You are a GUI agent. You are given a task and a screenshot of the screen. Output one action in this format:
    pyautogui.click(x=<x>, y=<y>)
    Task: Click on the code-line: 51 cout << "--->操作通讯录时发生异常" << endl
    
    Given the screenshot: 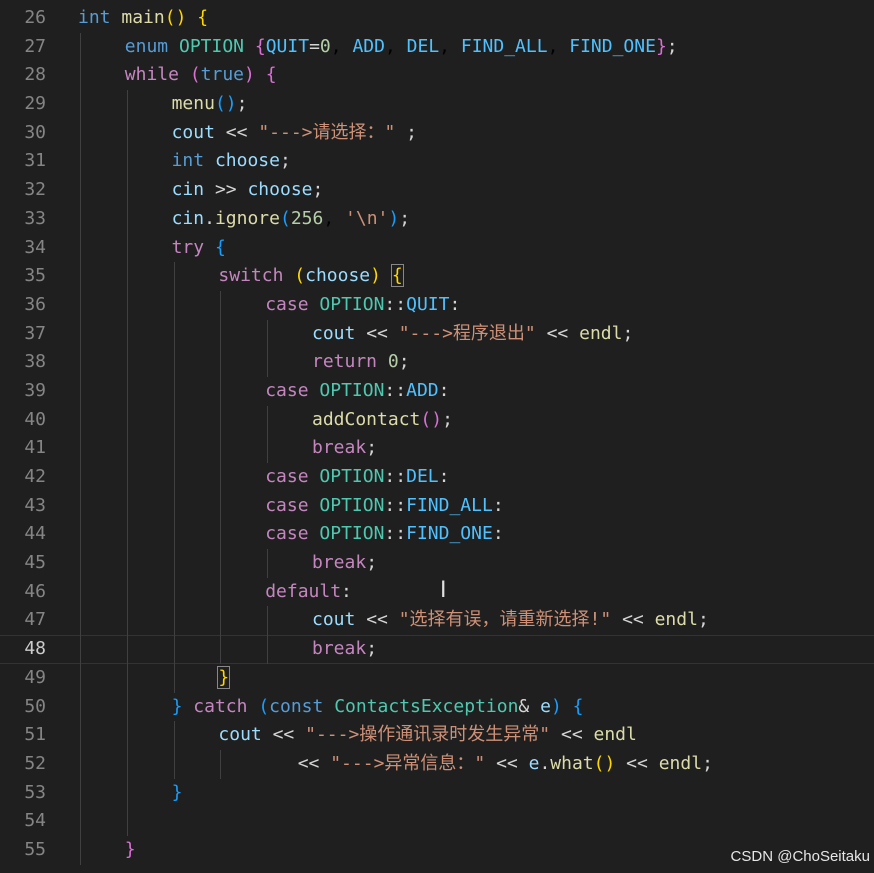 What is the action you would take?
    pyautogui.click(x=437, y=735)
    